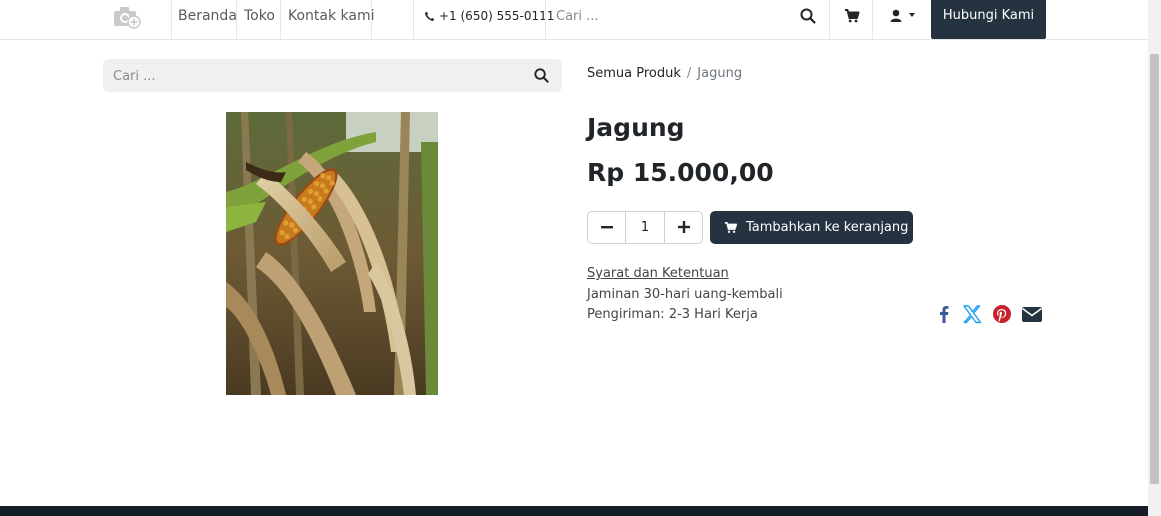 Image resolution: width=1161 pixels, height=516 pixels. Describe the element at coordinates (944, 314) in the screenshot. I see `facebook-icon` at that location.